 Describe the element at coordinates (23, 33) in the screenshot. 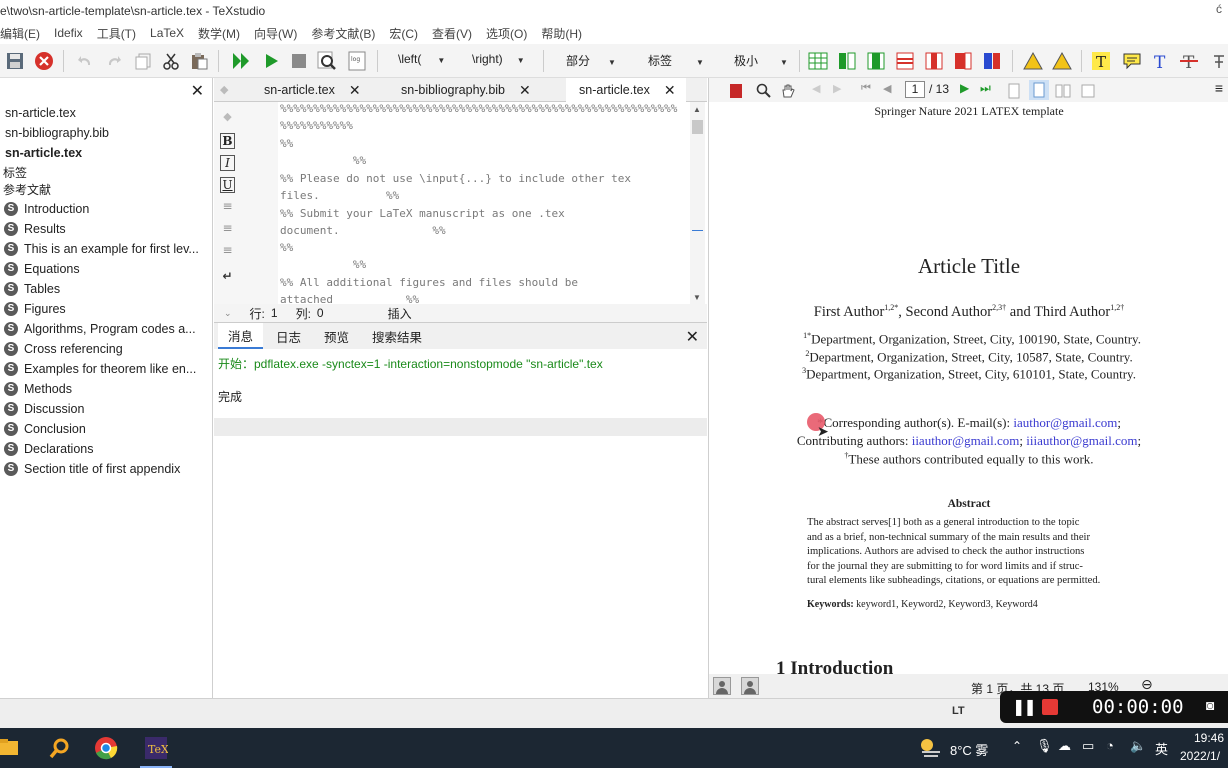

I see `menu-edit: 编辑(E)` at that location.